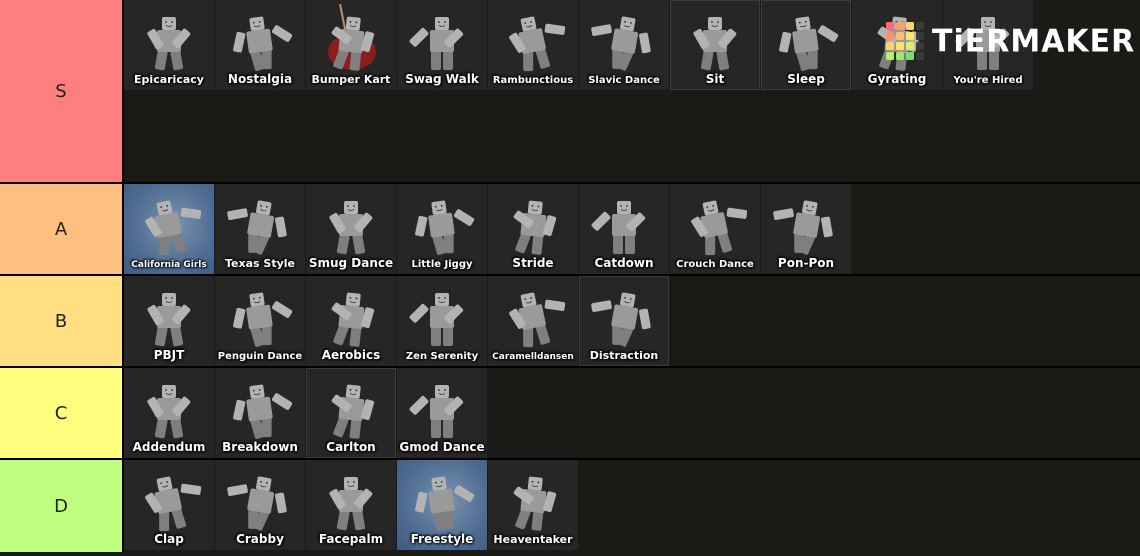  Describe the element at coordinates (351, 263) in the screenshot. I see `emote-caption: Smug Dance` at that location.